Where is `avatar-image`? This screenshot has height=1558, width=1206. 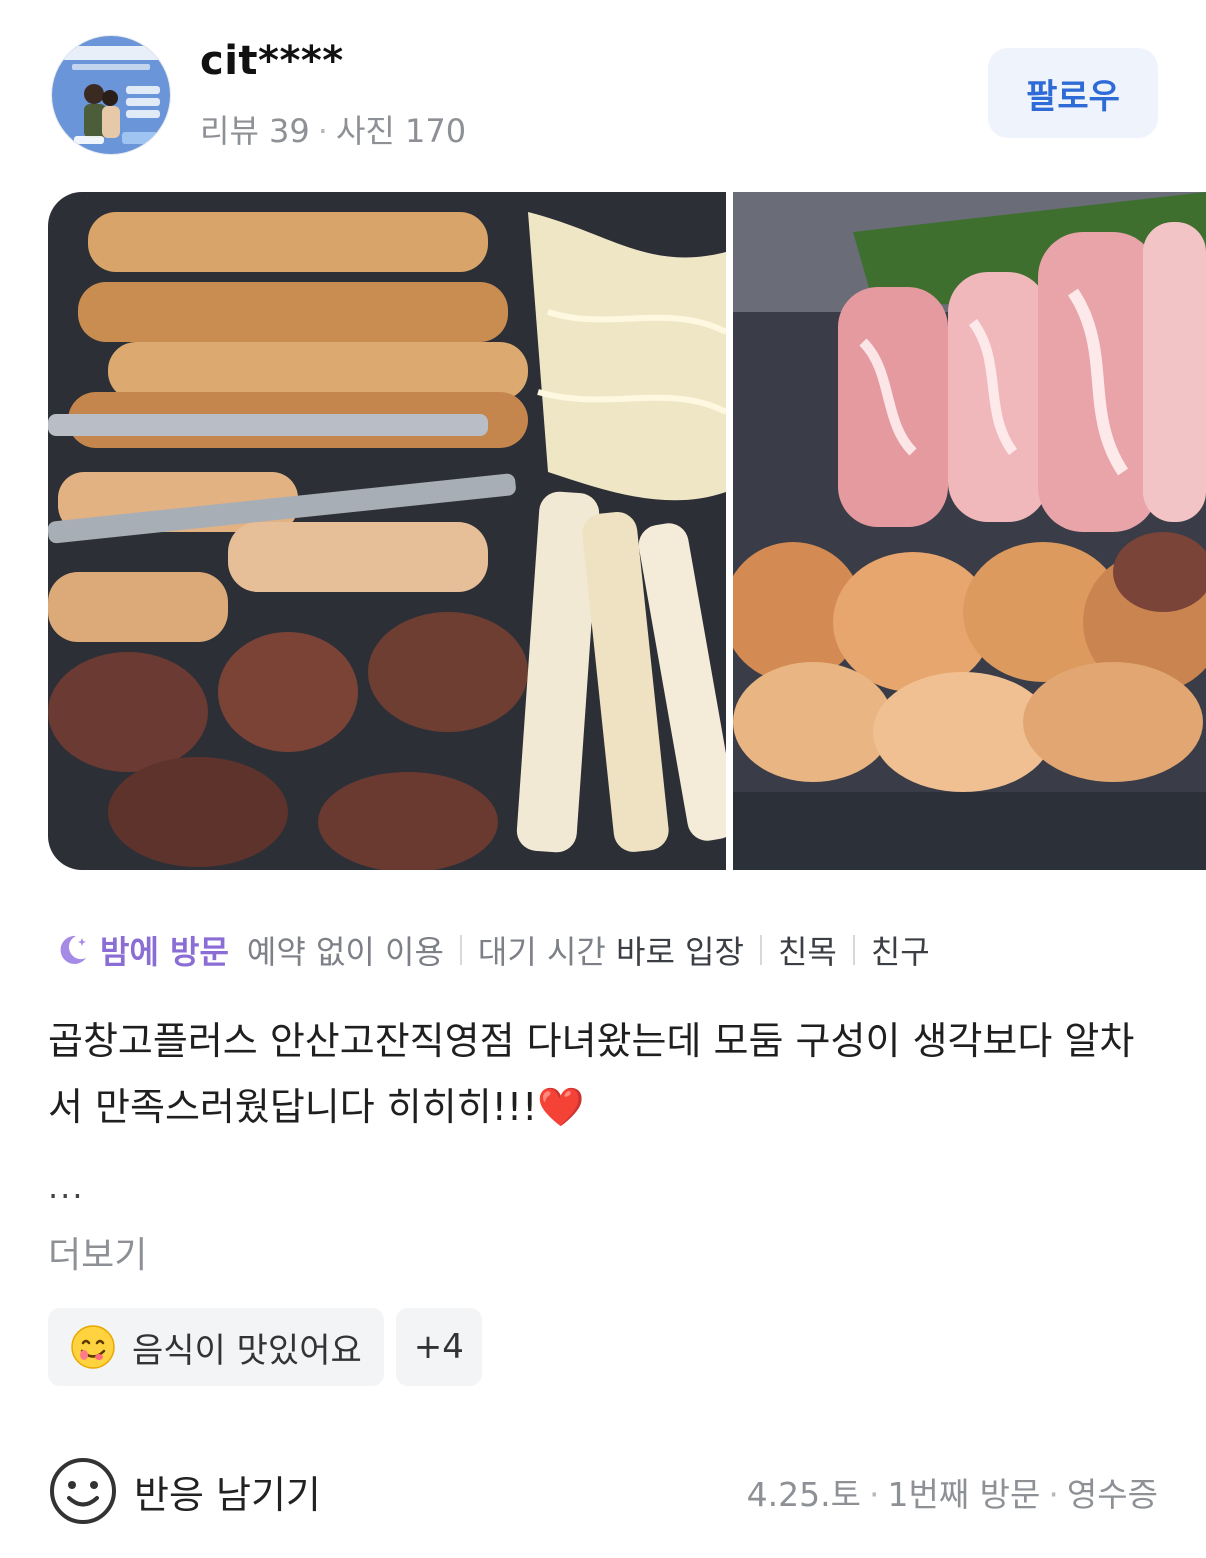
avatar-image is located at coordinates (111, 95).